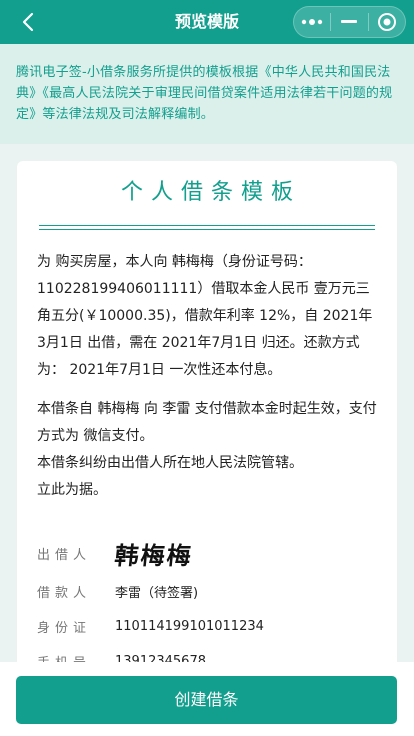 The width and height of the screenshot is (414, 736). What do you see at coordinates (157, 593) in the screenshot?
I see `borrower-value: 李雷（待签署)` at bounding box center [157, 593].